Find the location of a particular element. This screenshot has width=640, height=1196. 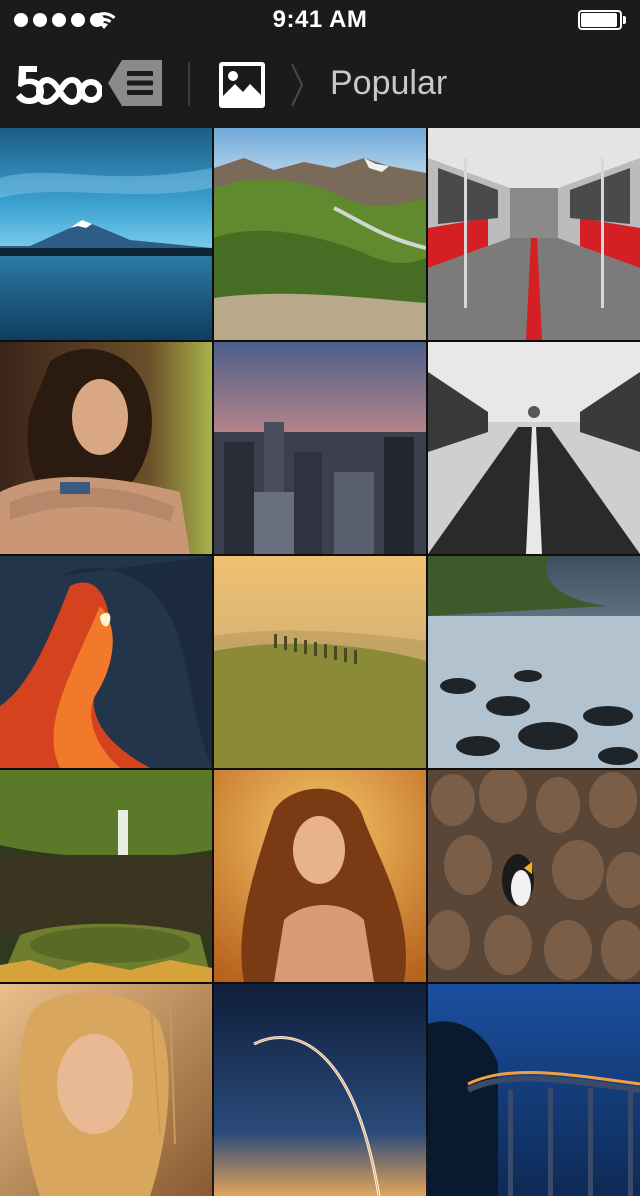

photo-tile-rocky-coast-long-exposure is located at coordinates (534, 662).